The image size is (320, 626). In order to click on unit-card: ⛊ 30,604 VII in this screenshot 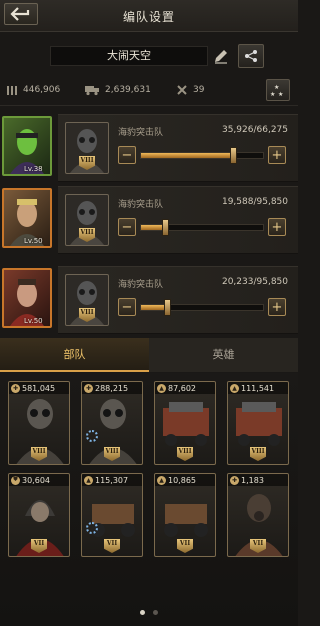, I will do `click(39, 515)`.